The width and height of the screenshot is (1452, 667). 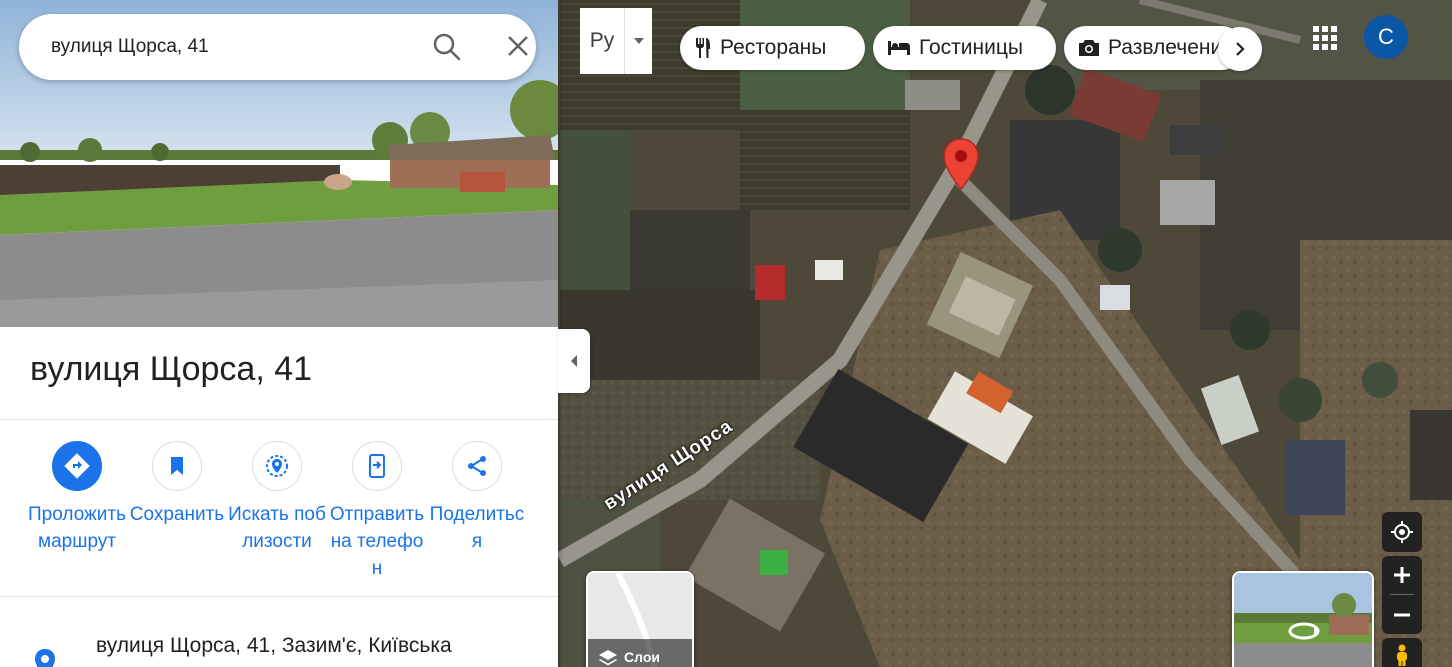 I want to click on pegman-icon, so click(x=1402, y=655).